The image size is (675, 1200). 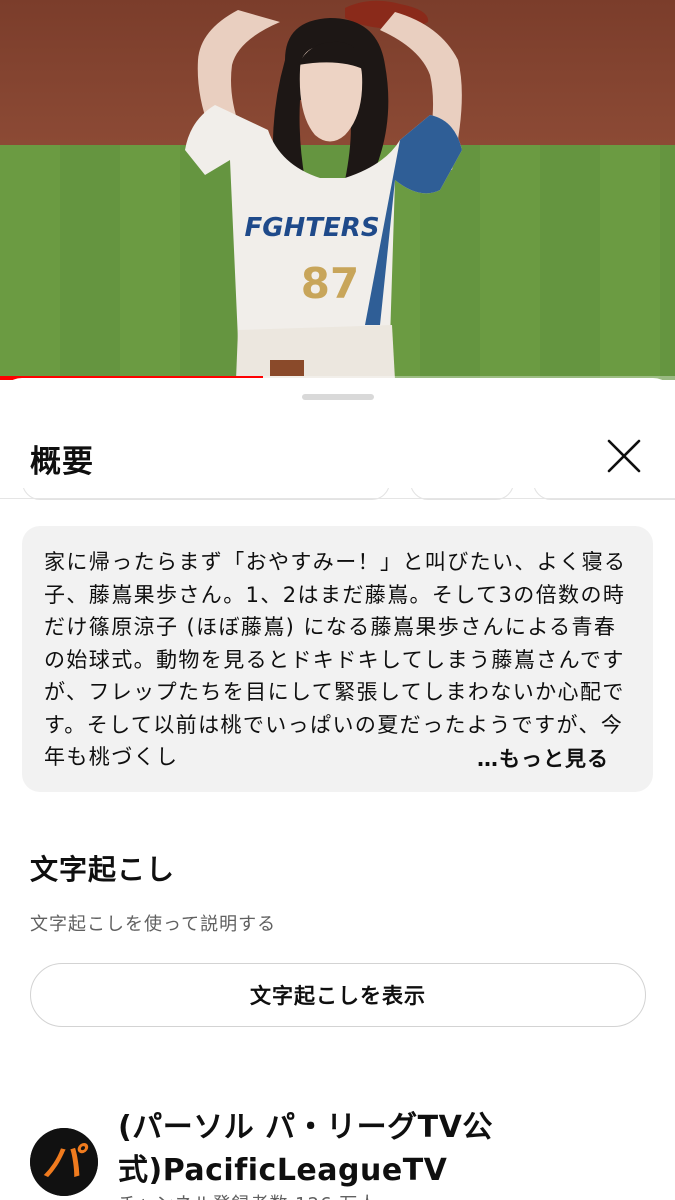 I want to click on channel-avatar-glyph: パ, so click(x=65, y=1163).